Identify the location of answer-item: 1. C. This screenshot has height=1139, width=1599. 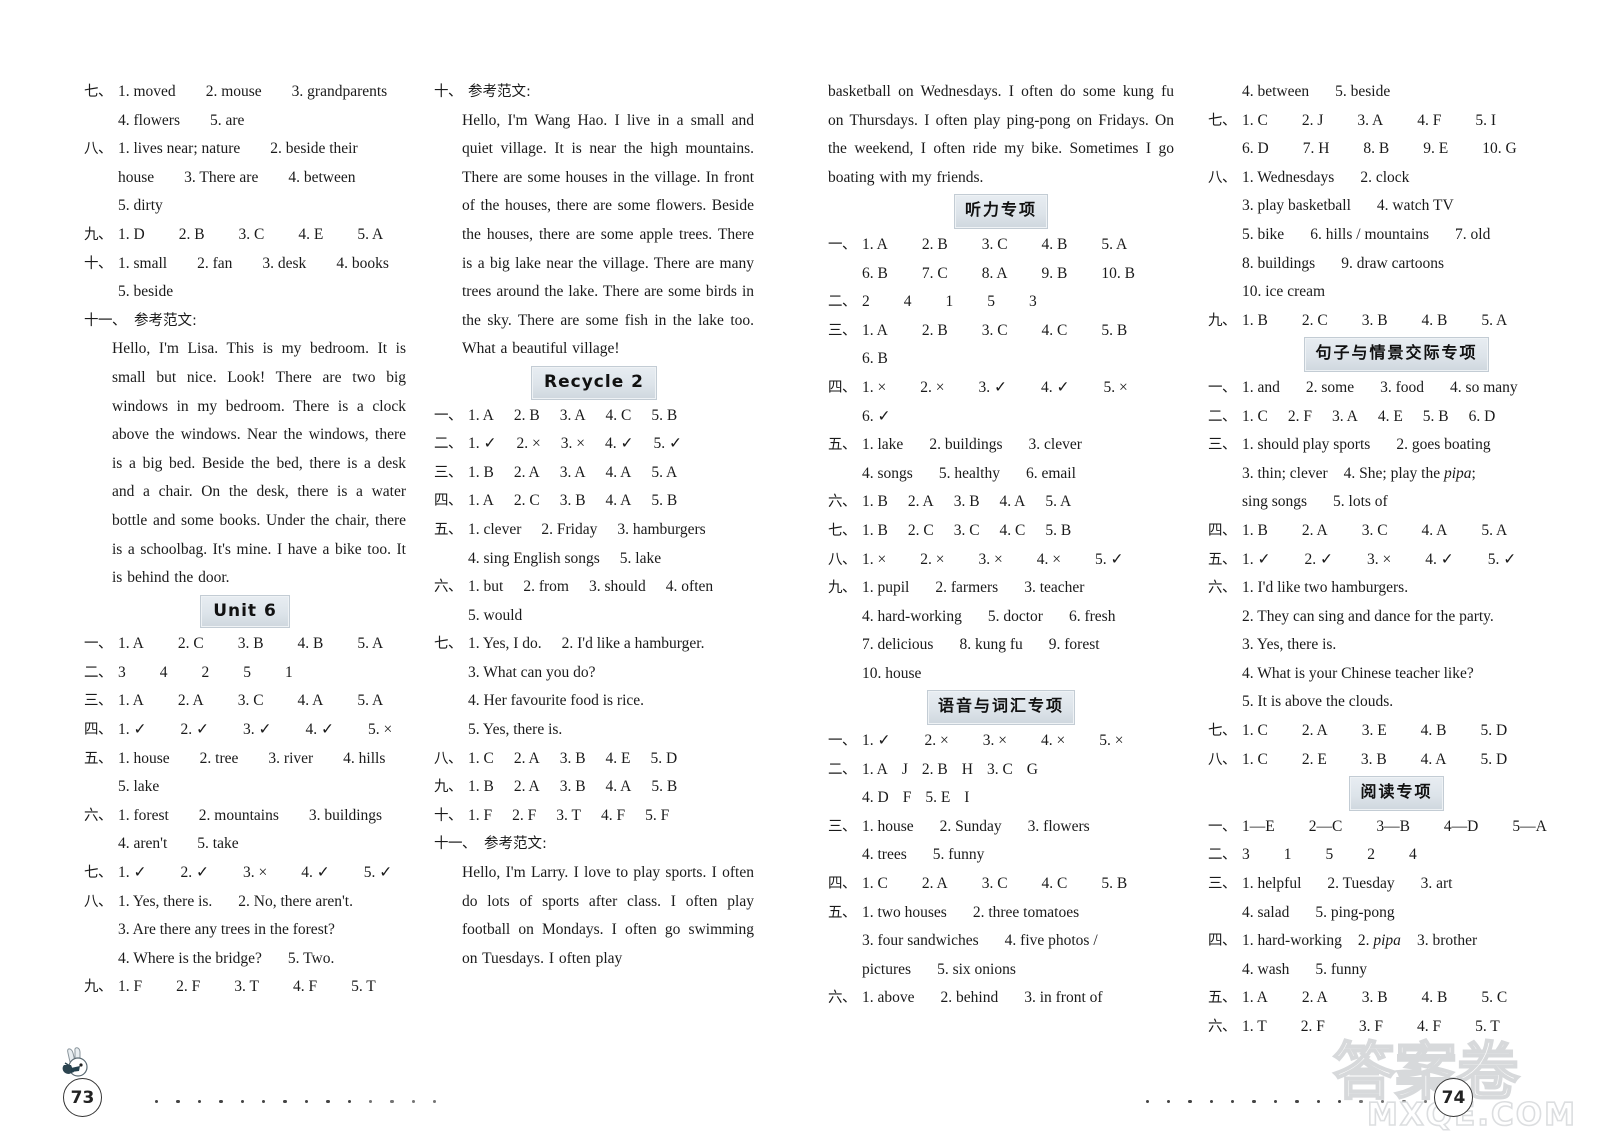
(1255, 731).